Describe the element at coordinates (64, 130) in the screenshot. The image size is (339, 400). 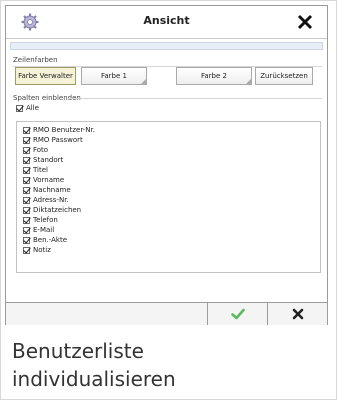
I see `column-label: RMO Benutzer-Nr.` at that location.